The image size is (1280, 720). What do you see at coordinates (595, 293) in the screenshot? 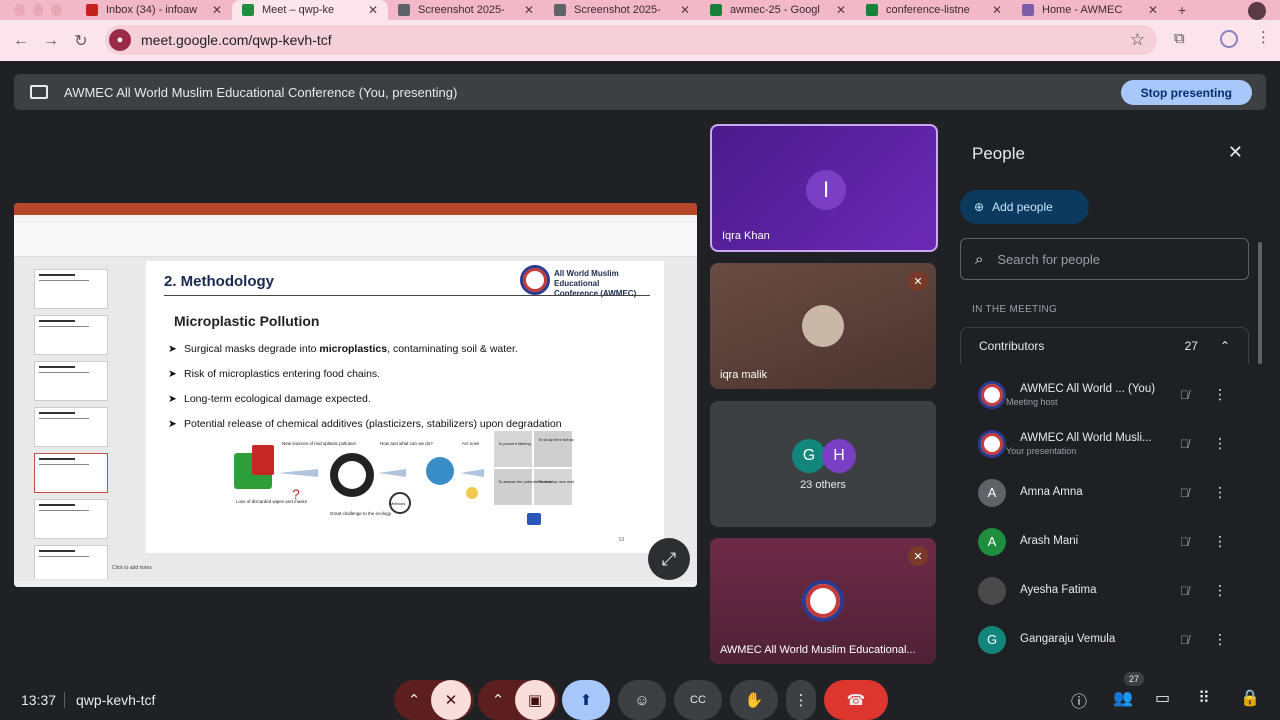
I see `org-line-2: Conference (AWMEC)` at bounding box center [595, 293].